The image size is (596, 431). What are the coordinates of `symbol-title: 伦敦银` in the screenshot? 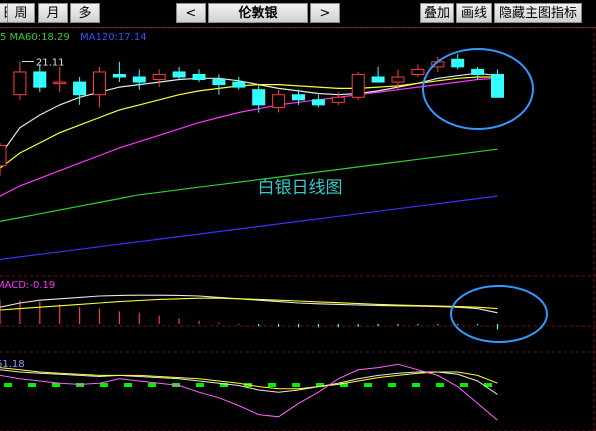 It's located at (258, 13).